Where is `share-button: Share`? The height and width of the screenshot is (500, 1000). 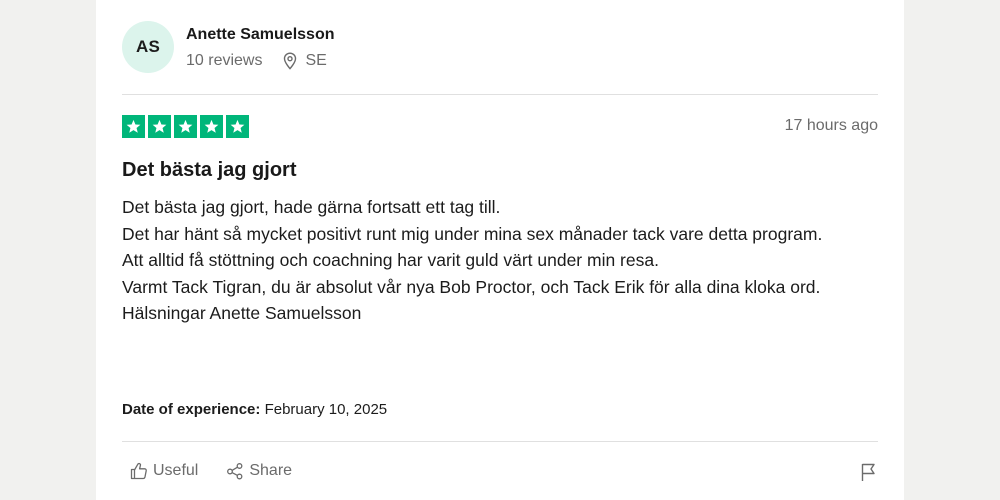 share-button: Share is located at coordinates (259, 471).